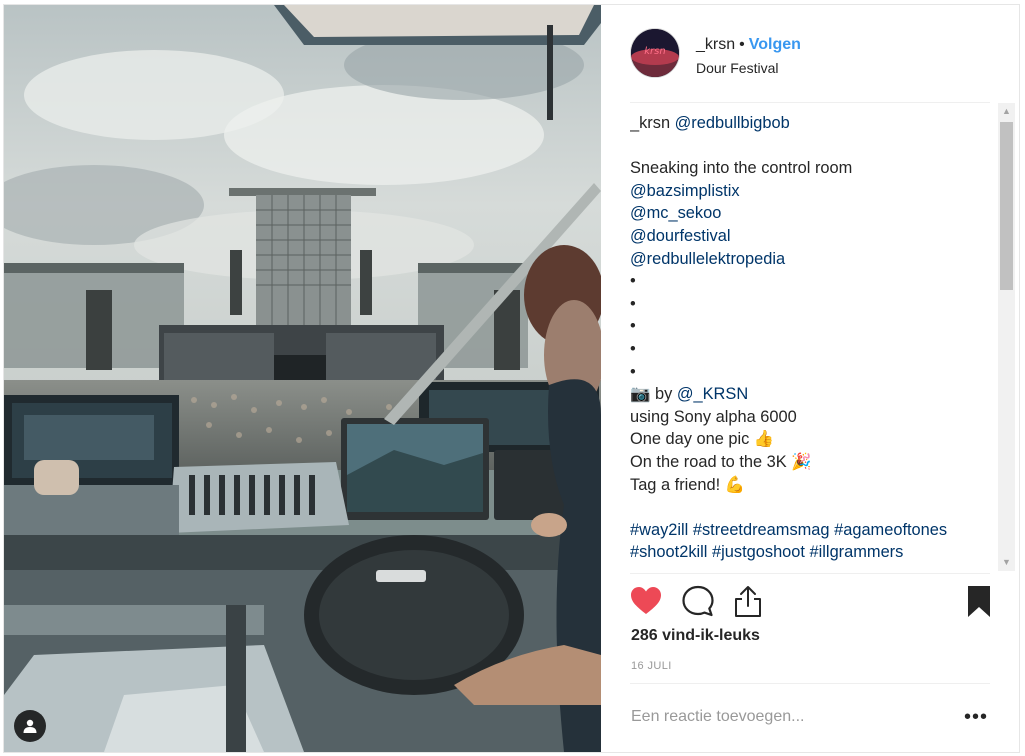 The image size is (1025, 756). Describe the element at coordinates (712, 394) in the screenshot. I see `mention-link: @_KRSN` at that location.